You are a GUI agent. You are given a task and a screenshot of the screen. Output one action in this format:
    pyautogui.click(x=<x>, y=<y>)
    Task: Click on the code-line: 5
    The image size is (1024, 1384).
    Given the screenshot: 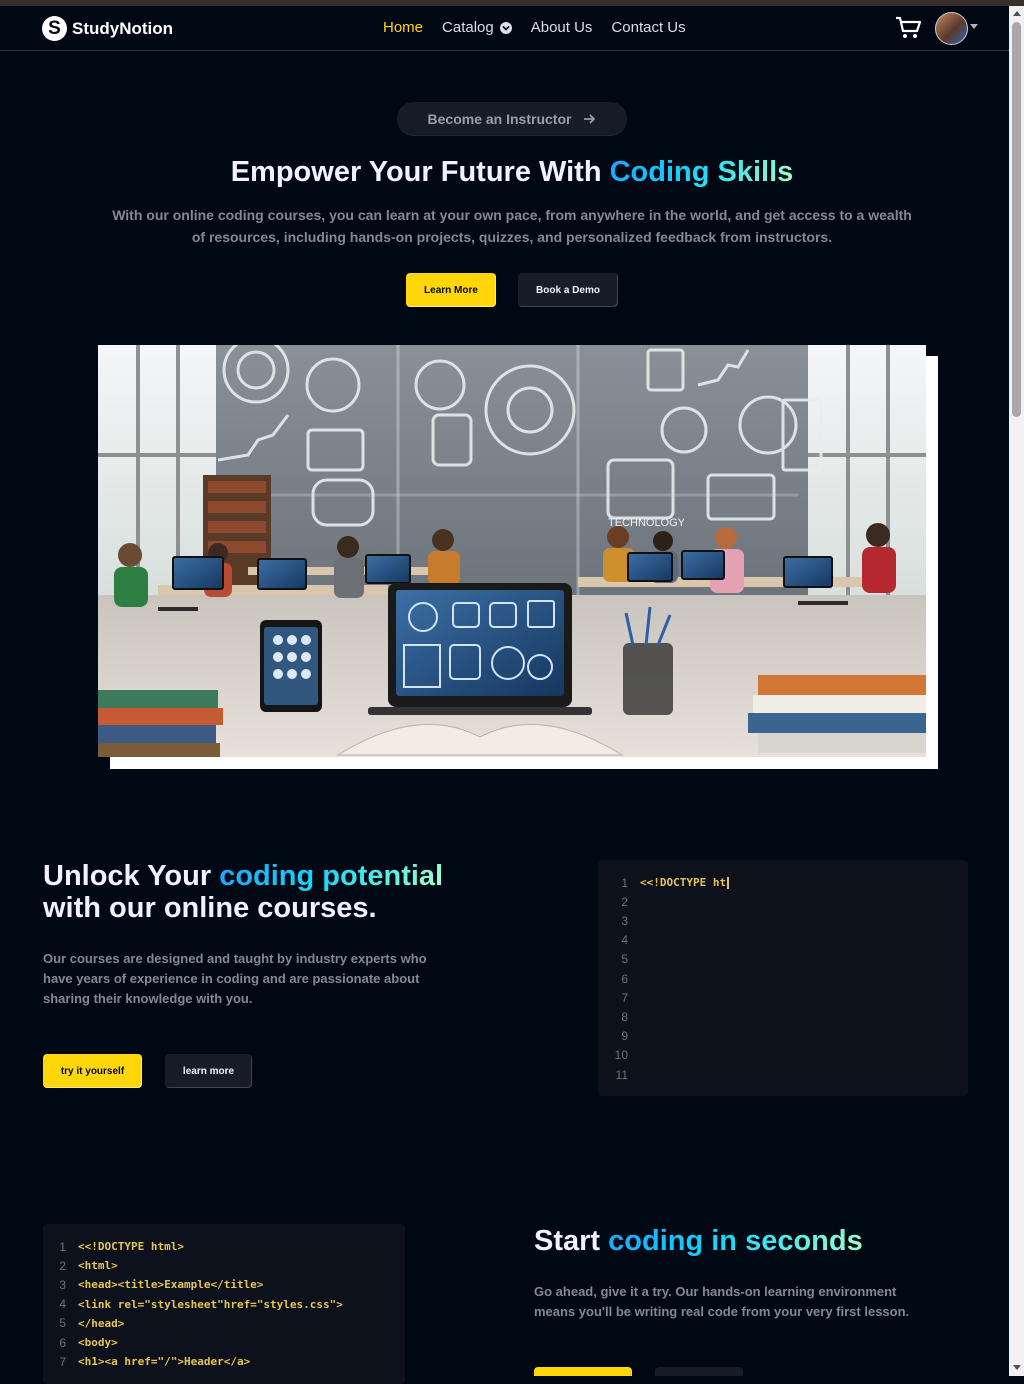 What is the action you would take?
    pyautogui.click(x=613, y=959)
    